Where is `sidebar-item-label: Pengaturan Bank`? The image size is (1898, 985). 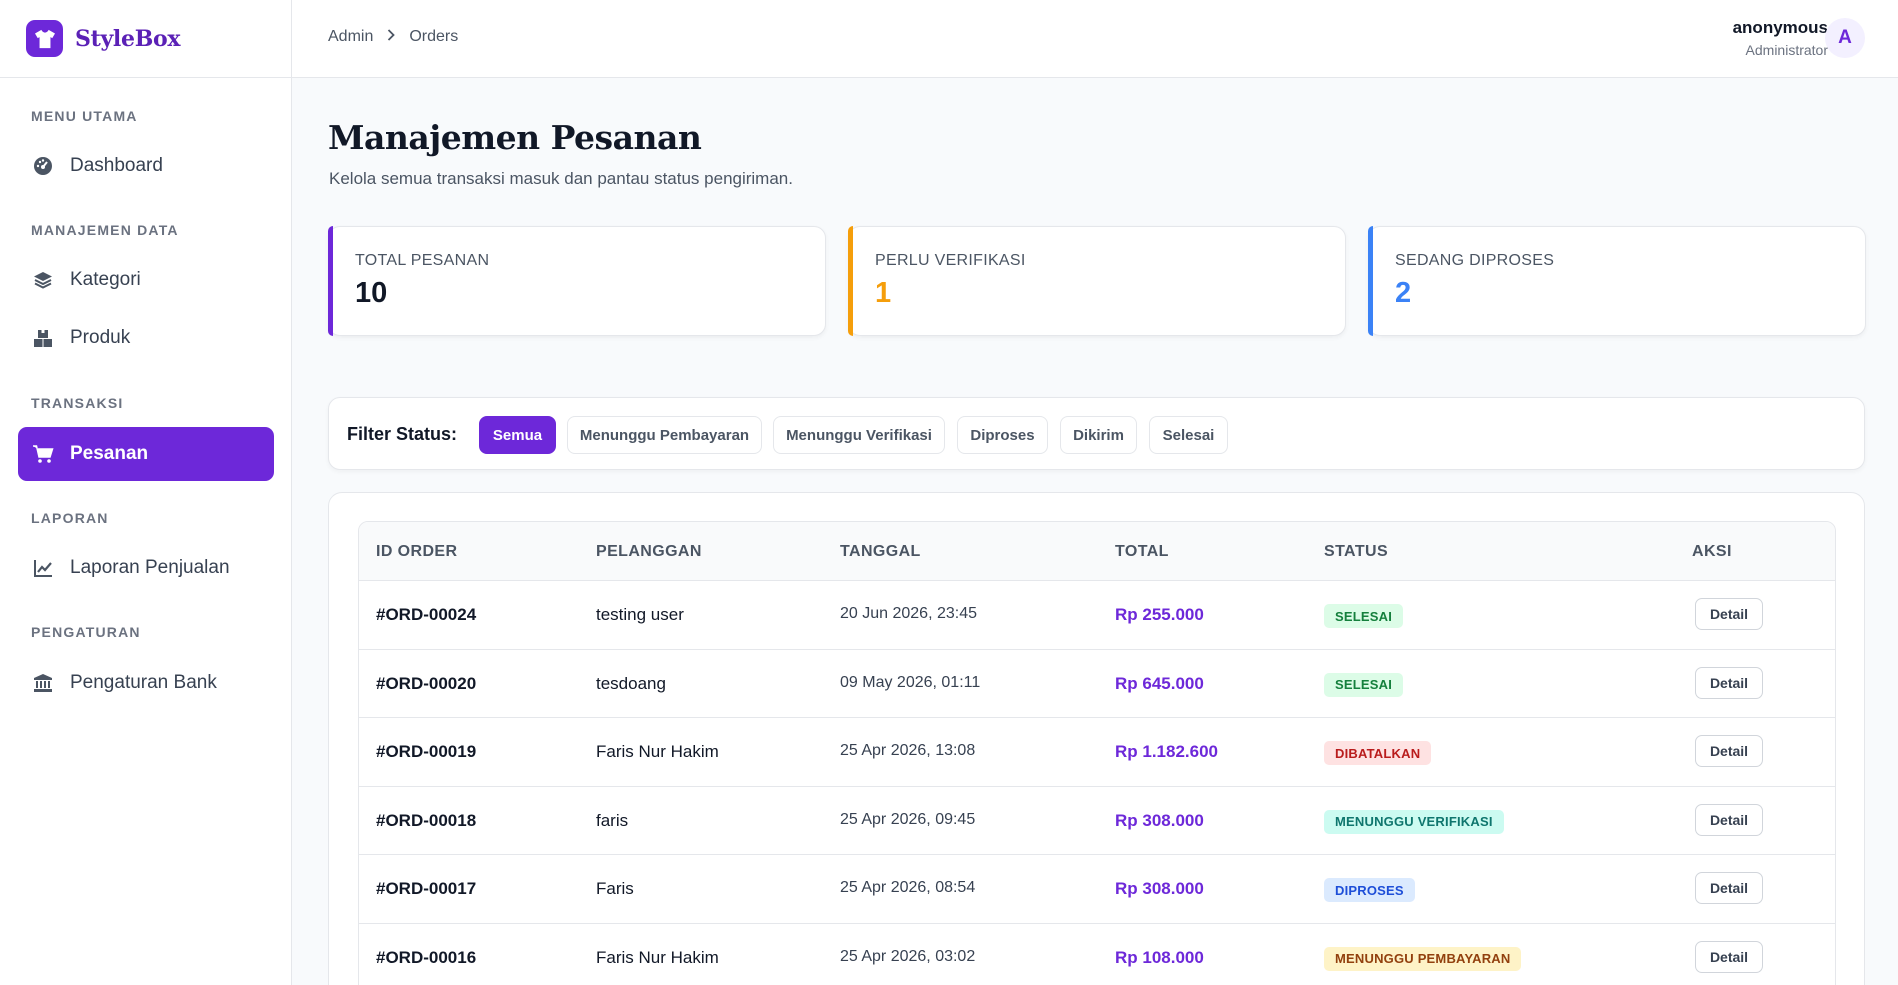 sidebar-item-label: Pengaturan Bank is located at coordinates (143, 682).